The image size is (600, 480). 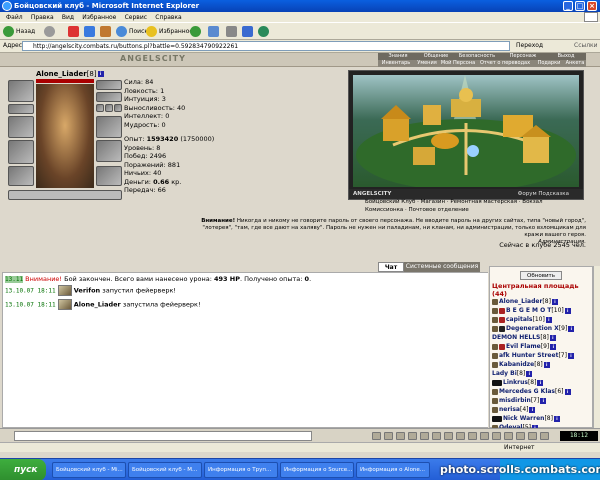 What do you see at coordinates (388, 436) in the screenshot?
I see `clear-icon` at bounding box center [388, 436].